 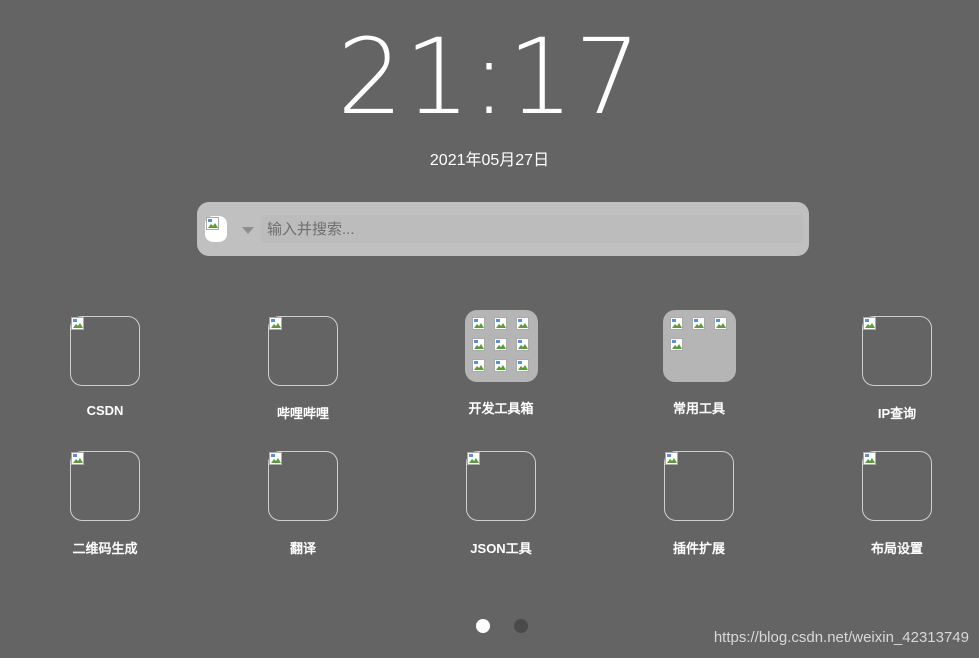 What do you see at coordinates (841, 637) in the screenshot?
I see `watermark: https://blog.csdn.net/weixin_42313749` at bounding box center [841, 637].